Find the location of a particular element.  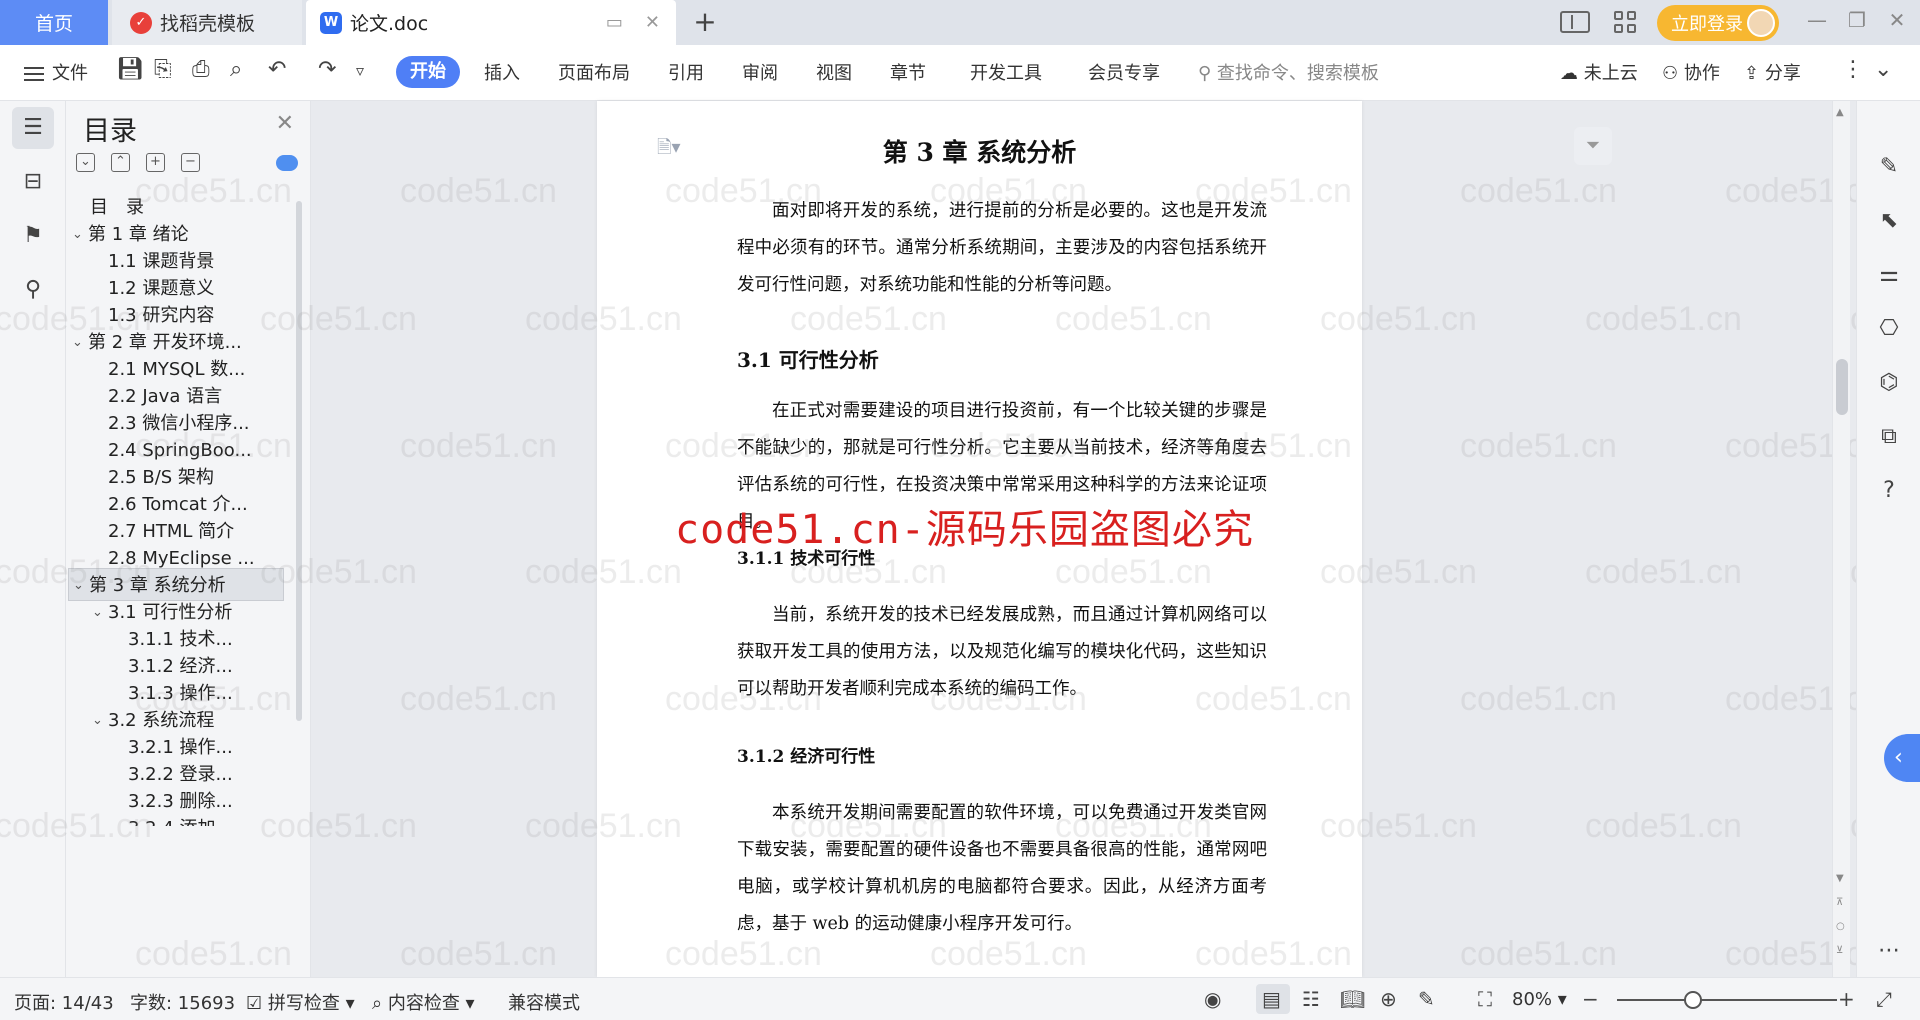

smart-toc-icon is located at coordinates (287, 163).